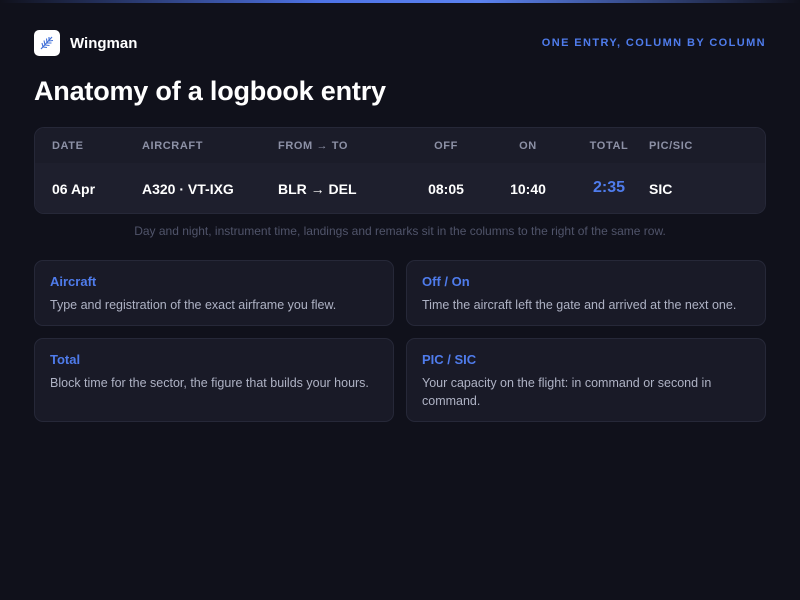 The image size is (800, 600). I want to click on cell-total: 2:35, so click(609, 187).